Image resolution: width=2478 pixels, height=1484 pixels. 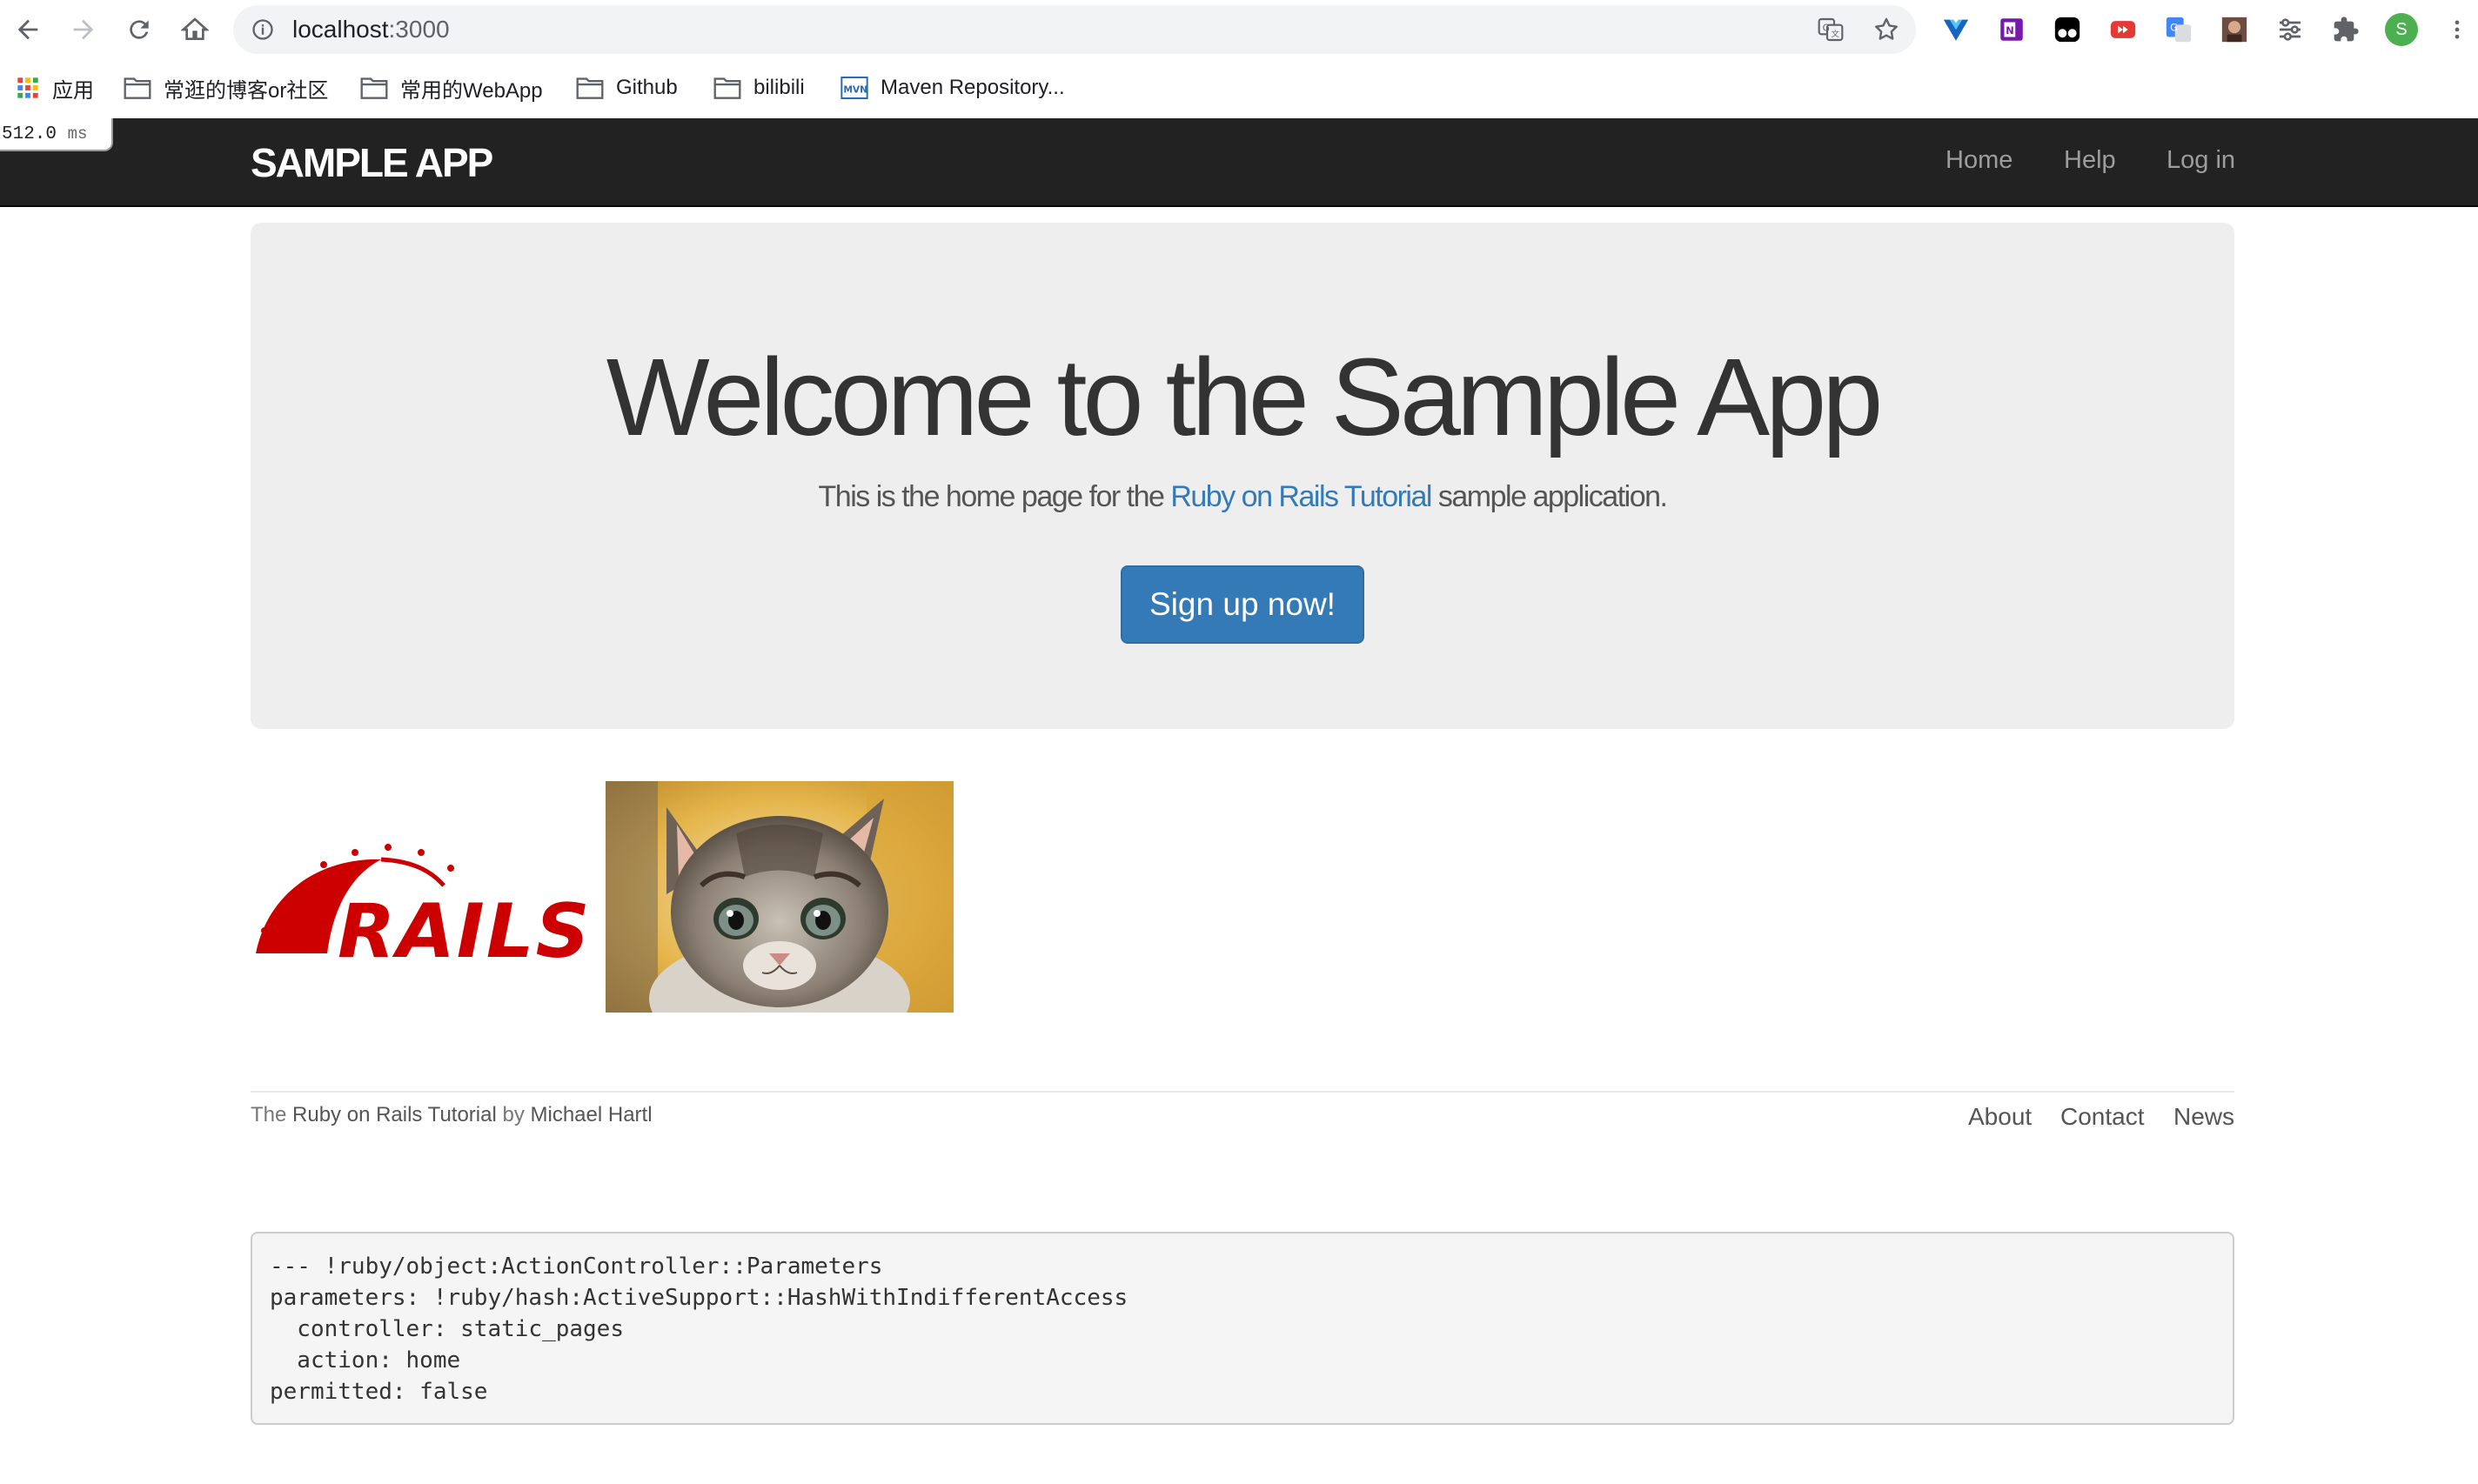 I want to click on bookmark-label: 应用, so click(x=73, y=91).